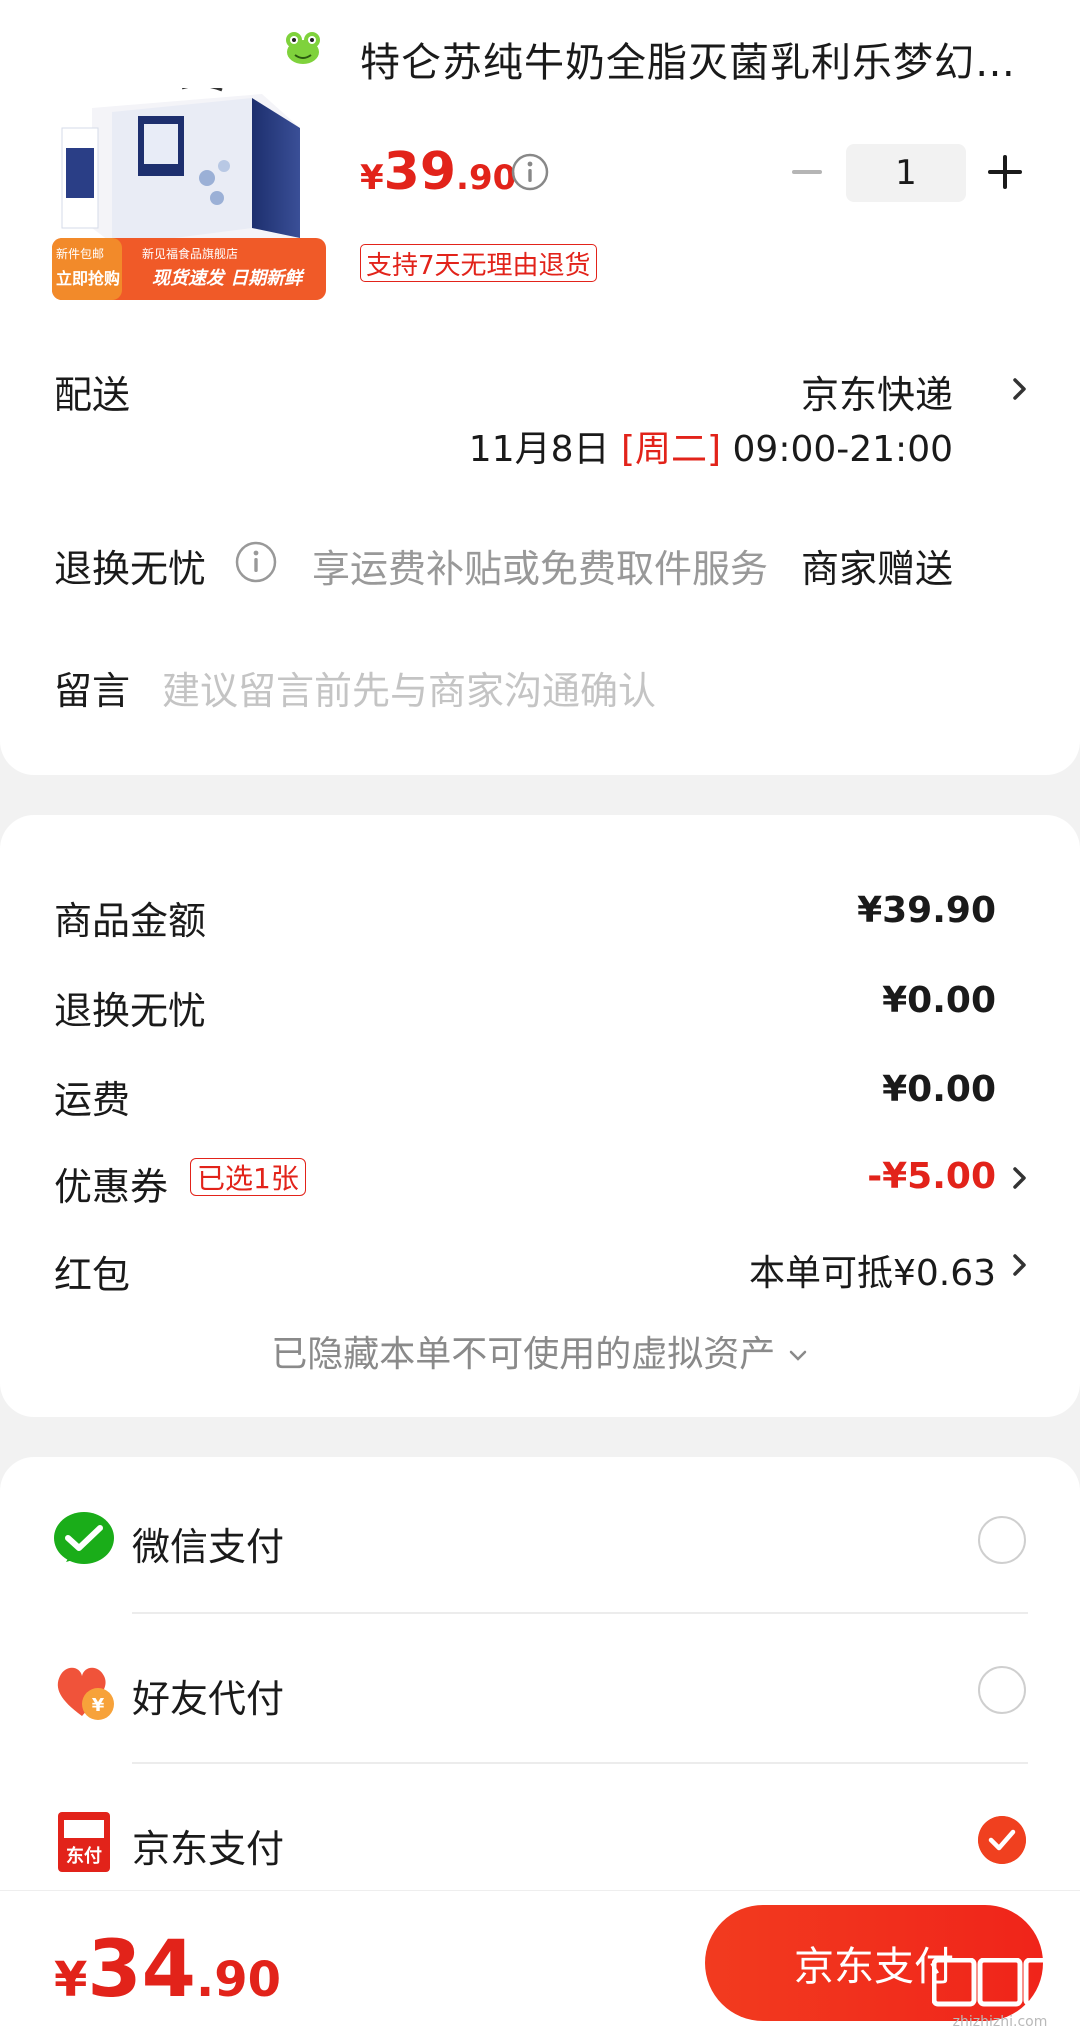 The height and width of the screenshot is (2039, 1080). Describe the element at coordinates (842, 449) in the screenshot. I see `delivery-time-range: 09:00-21:00` at that location.